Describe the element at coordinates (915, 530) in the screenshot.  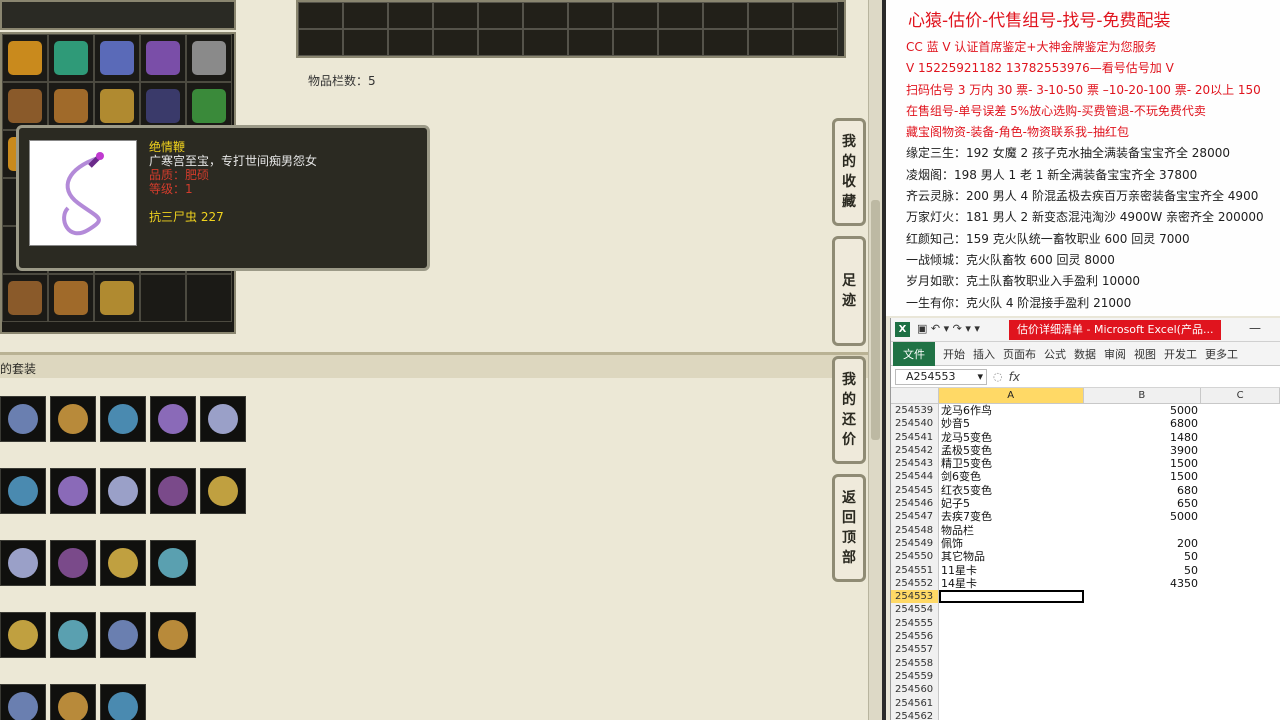
I see `row-number: 254548` at that location.